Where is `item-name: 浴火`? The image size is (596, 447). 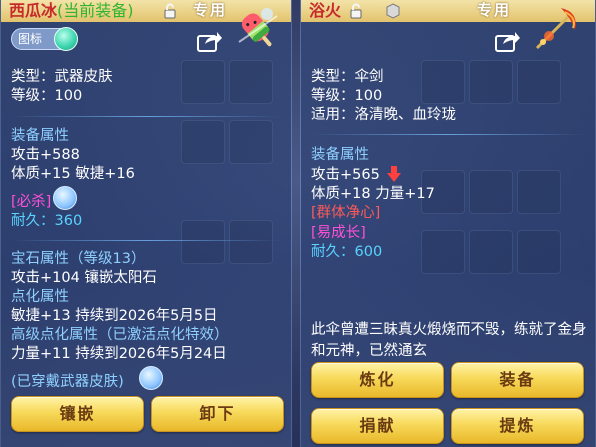
item-name: 浴火 is located at coordinates (325, 10).